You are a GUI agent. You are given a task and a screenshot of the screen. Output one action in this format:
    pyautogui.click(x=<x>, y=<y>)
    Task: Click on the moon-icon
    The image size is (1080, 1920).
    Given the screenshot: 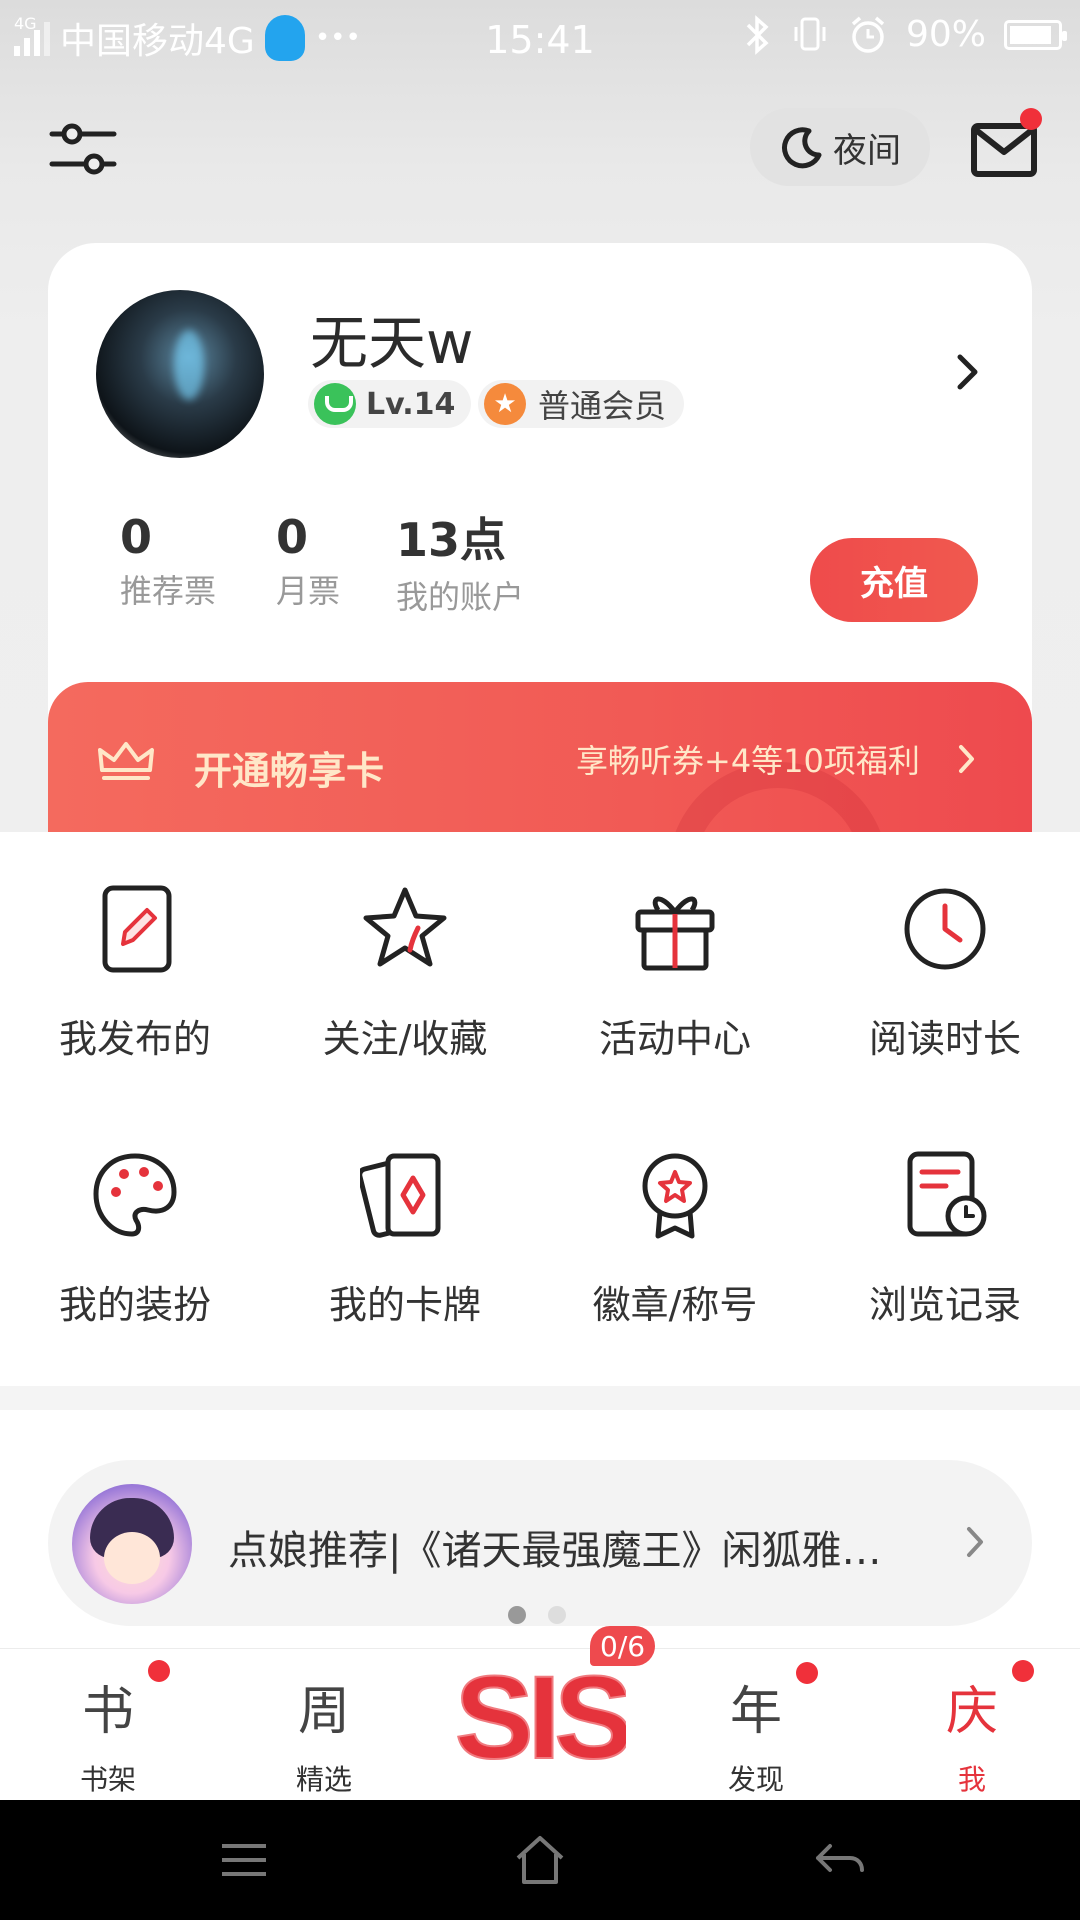 What is the action you would take?
    pyautogui.click(x=802, y=148)
    